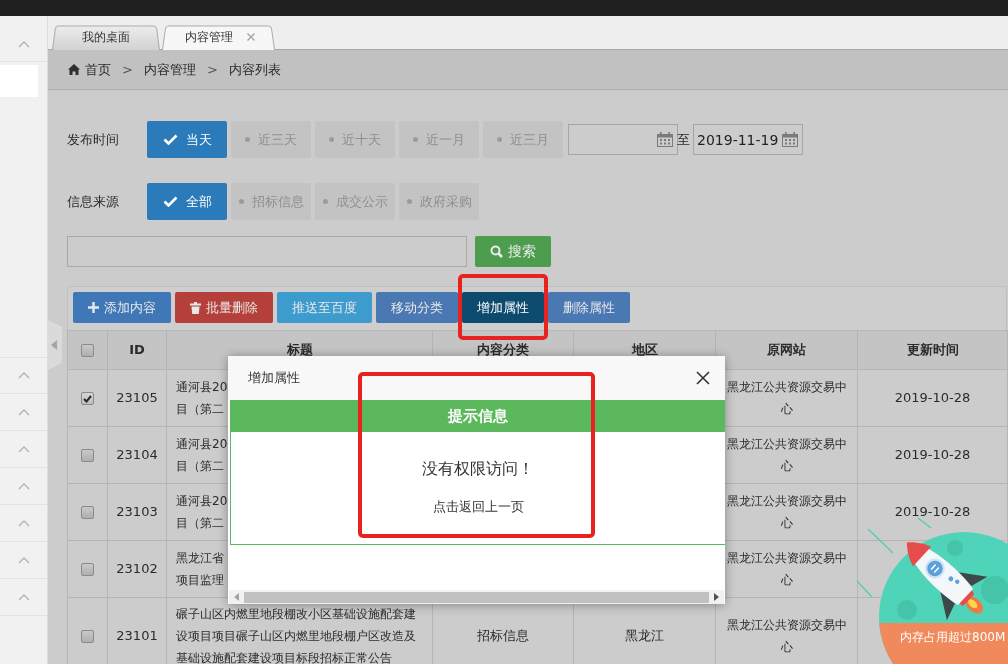  What do you see at coordinates (89, 69) in the screenshot?
I see `breadcrumb-link: 首页` at bounding box center [89, 69].